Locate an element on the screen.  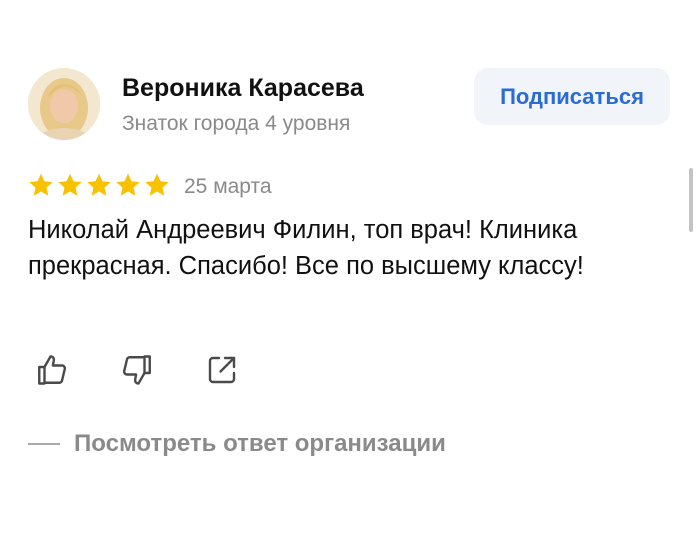
avatar-photo is located at coordinates (64, 104).